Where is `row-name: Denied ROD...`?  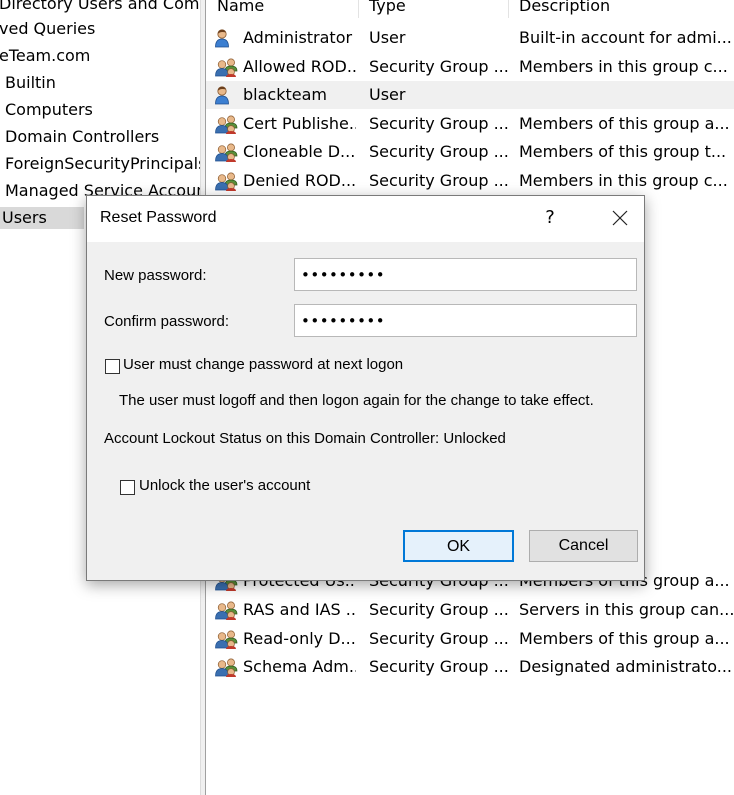 row-name: Denied ROD... is located at coordinates (299, 180).